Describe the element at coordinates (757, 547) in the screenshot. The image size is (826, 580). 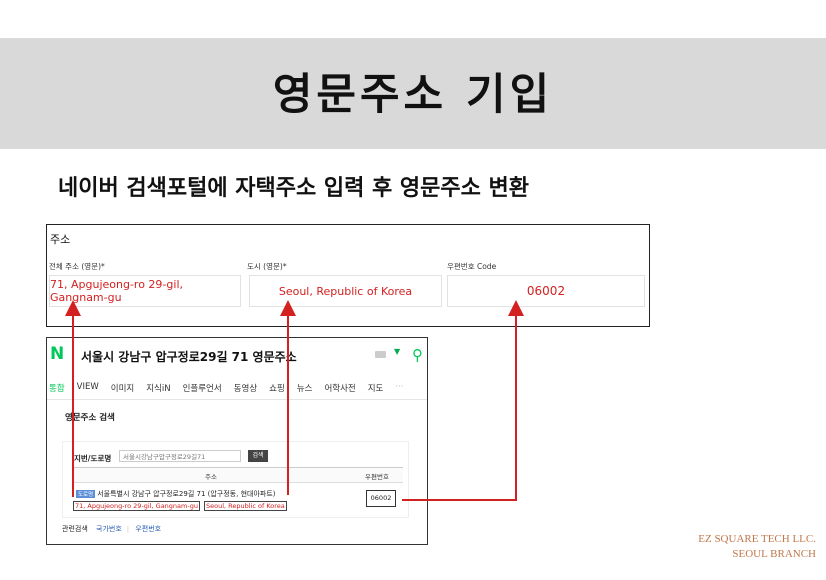
I see `brand-footer: EZ SQUARE TECH LLC. SEOUL BRANCH` at that location.